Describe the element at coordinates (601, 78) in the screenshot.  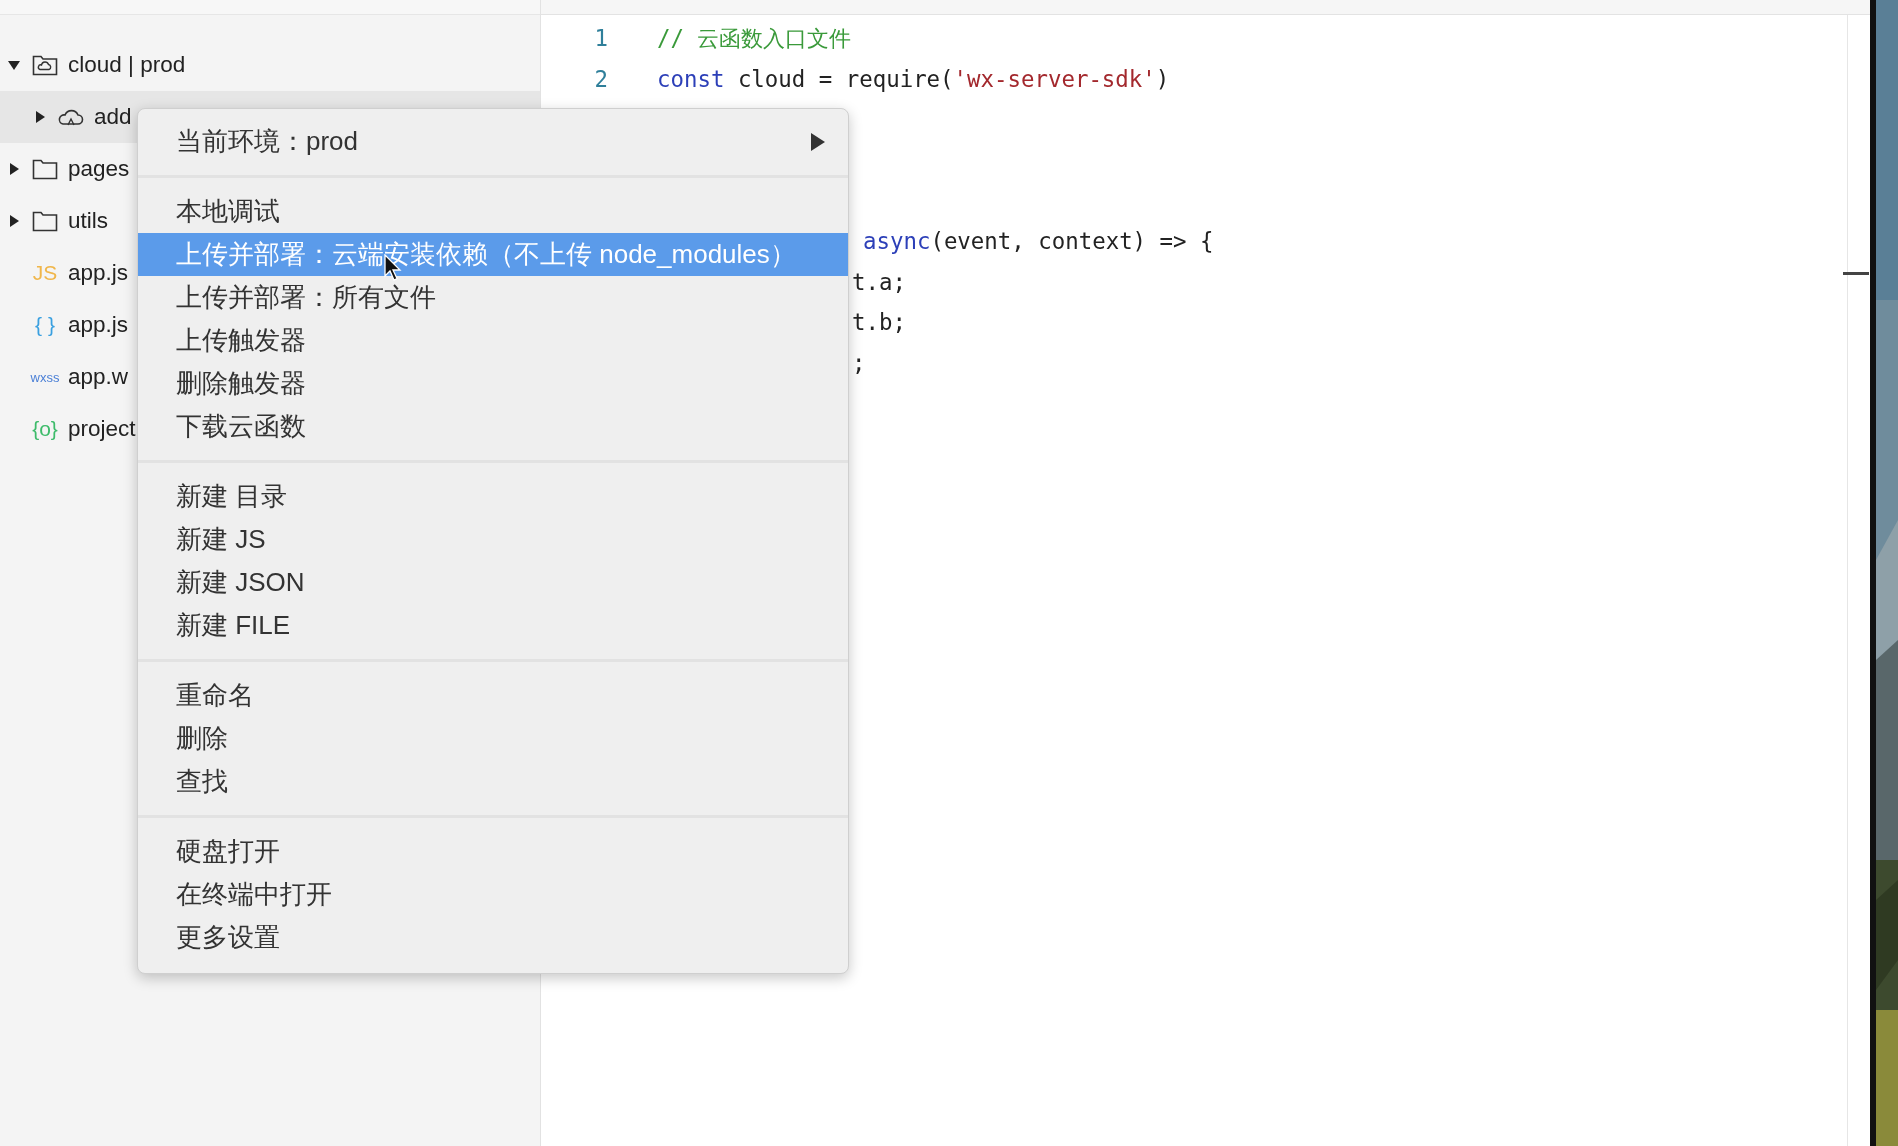
I see `line-number: 2` at that location.